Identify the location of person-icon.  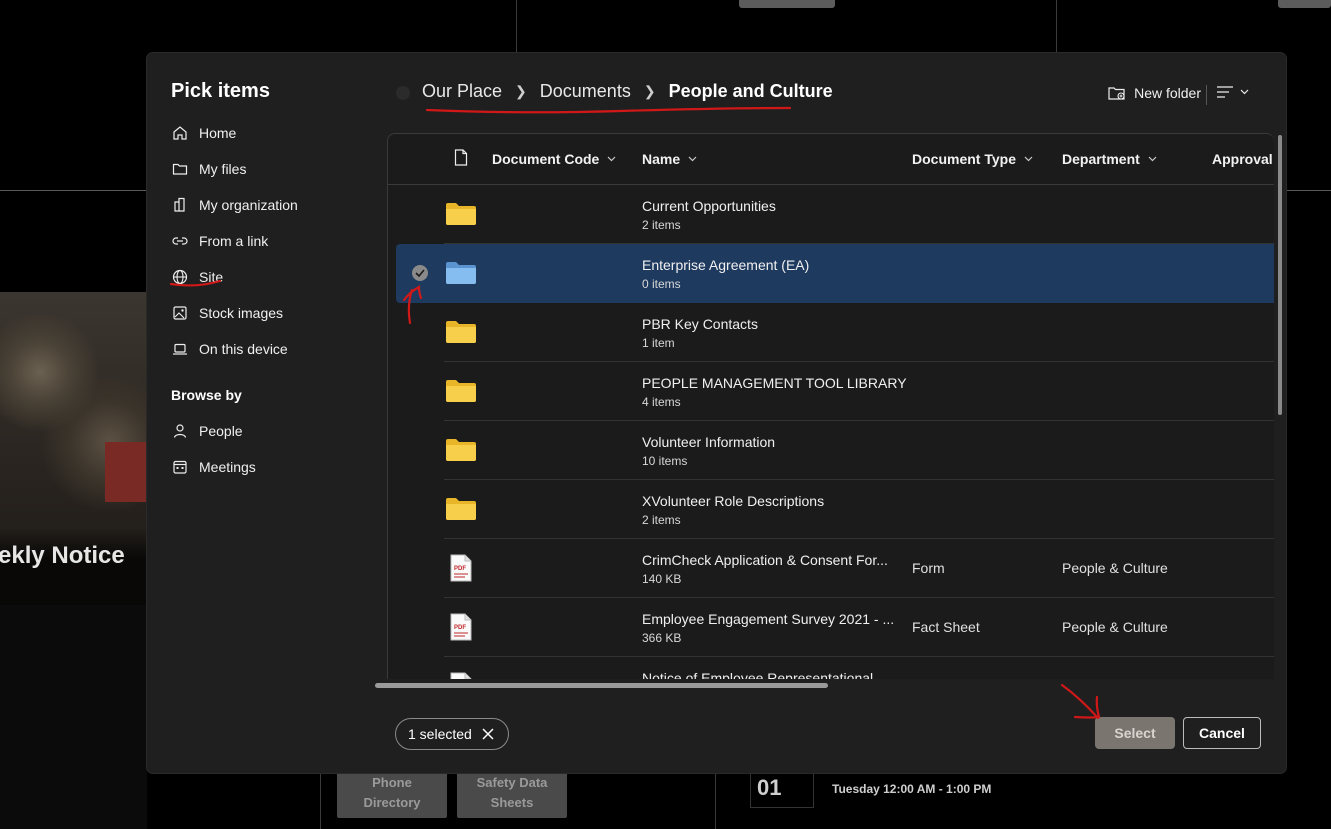
(180, 431).